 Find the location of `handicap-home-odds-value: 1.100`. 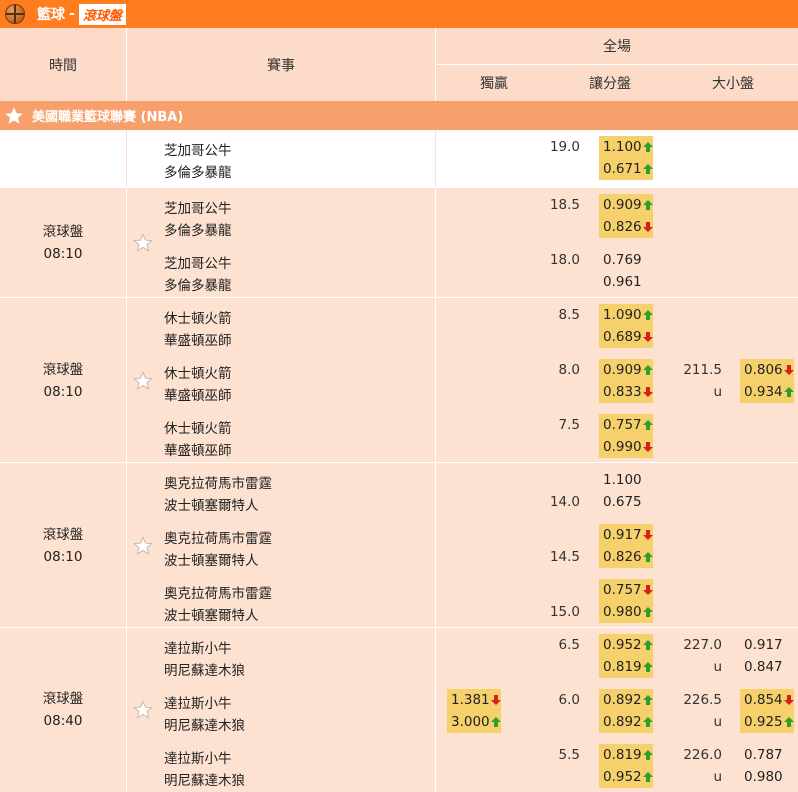

handicap-home-odds-value: 1.100 is located at coordinates (622, 480).